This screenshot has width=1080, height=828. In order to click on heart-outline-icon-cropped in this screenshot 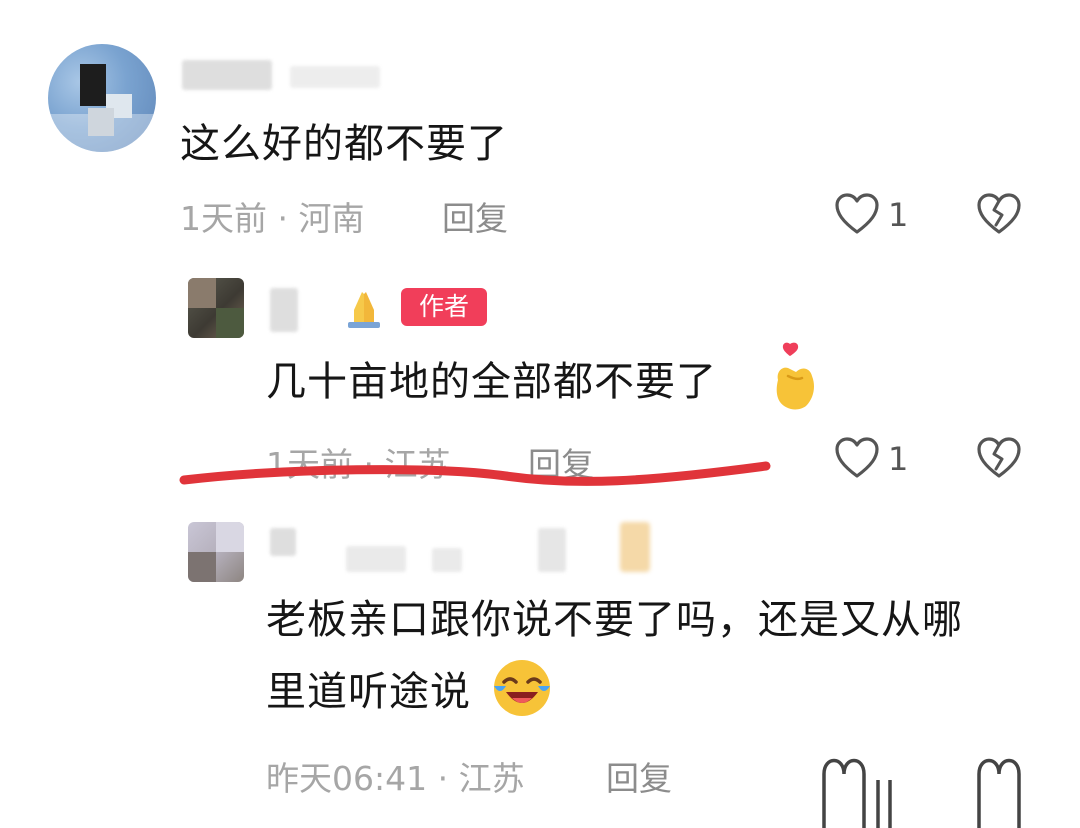, I will do `click(863, 787)`.